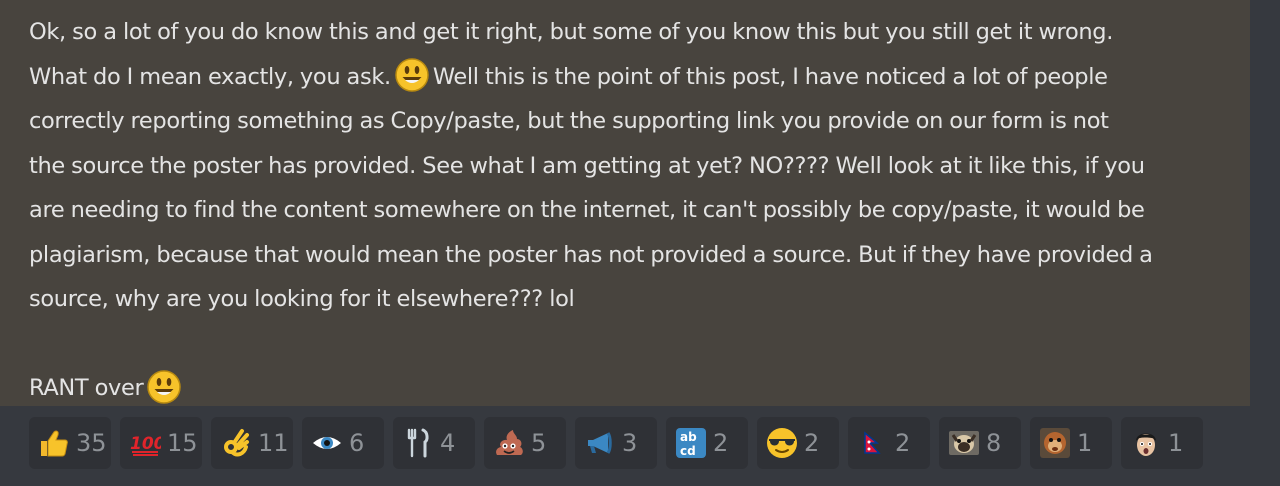 The width and height of the screenshot is (1280, 486). I want to click on fork-knife-icon, so click(418, 443).